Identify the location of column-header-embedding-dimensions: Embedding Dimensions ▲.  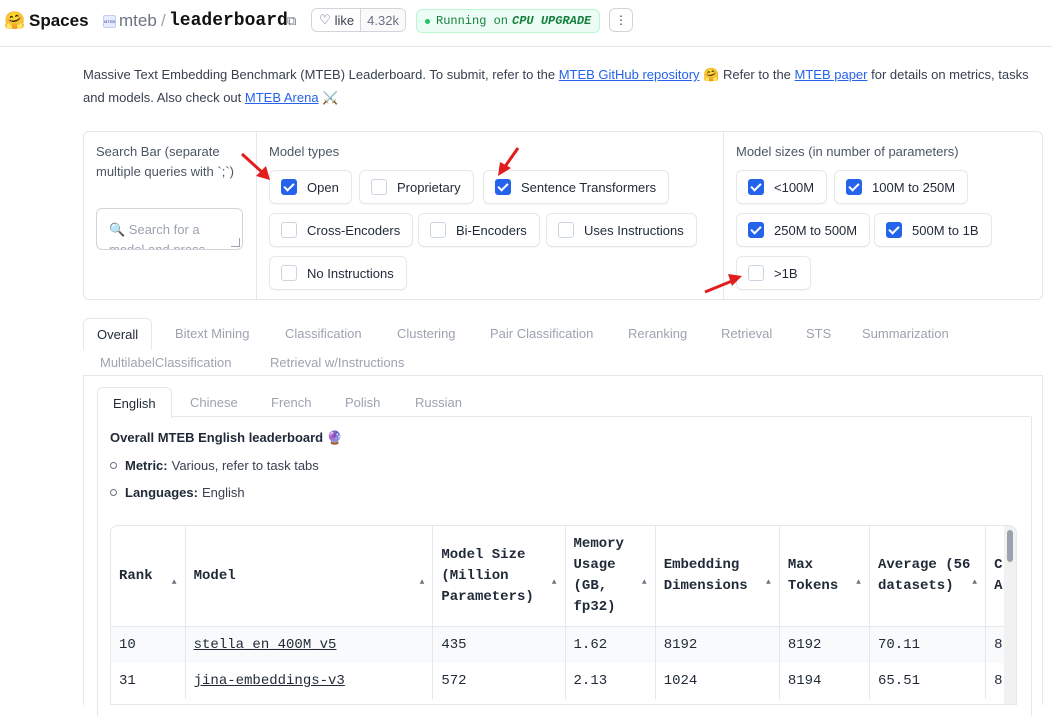
(717, 576).